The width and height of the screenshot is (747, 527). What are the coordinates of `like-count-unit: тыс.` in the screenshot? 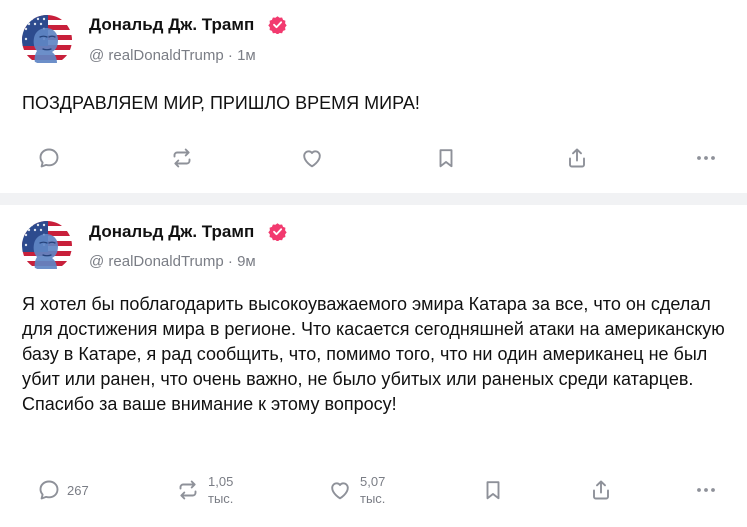 It's located at (373, 498).